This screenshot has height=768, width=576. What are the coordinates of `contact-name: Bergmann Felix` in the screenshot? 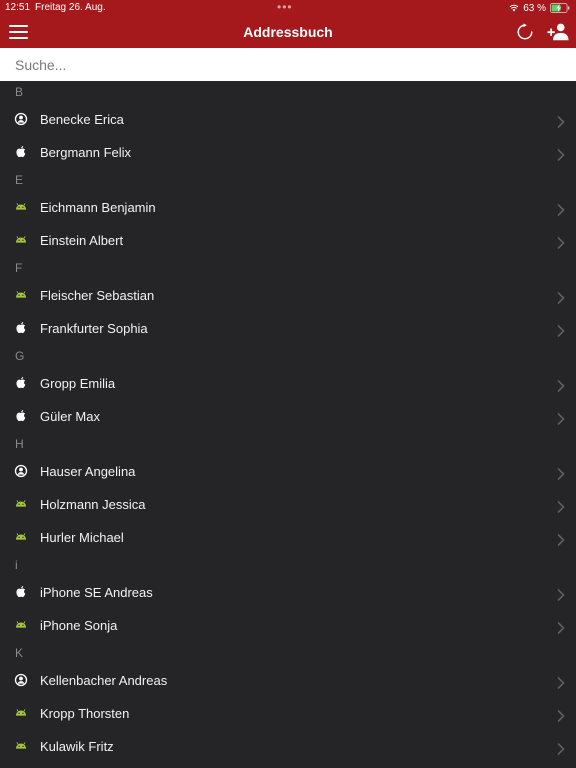 It's located at (86, 152).